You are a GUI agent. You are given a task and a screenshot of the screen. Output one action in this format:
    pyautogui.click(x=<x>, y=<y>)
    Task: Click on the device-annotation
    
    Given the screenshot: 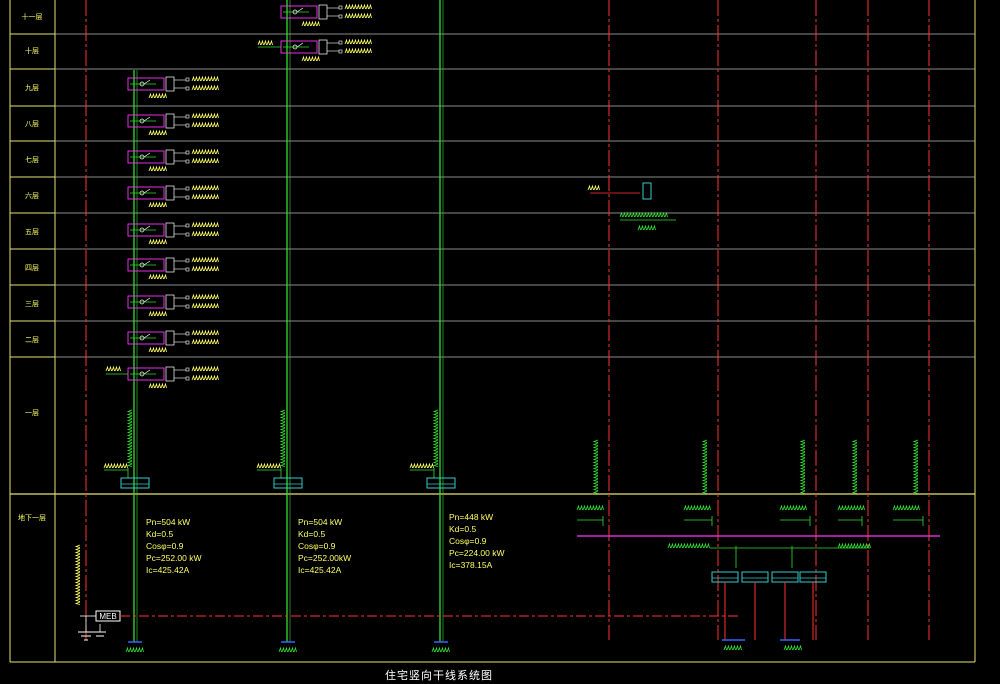 What is the action you would take?
    pyautogui.click(x=643, y=214)
    